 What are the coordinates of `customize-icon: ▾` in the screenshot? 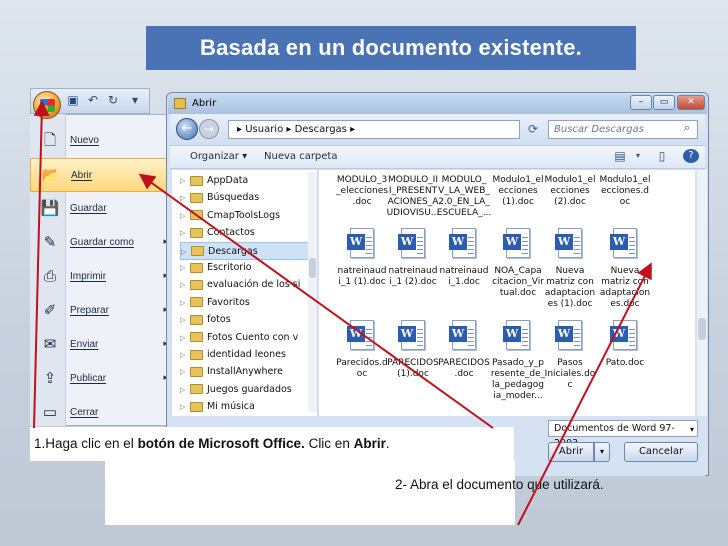 It's located at (135, 100).